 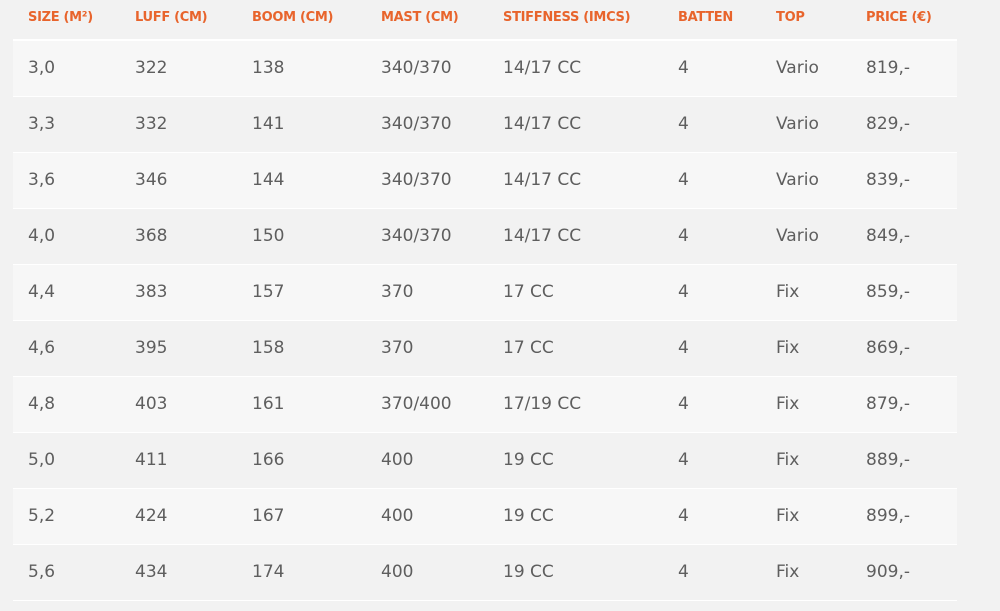 I want to click on cell-price: 899,-, so click(x=904, y=516).